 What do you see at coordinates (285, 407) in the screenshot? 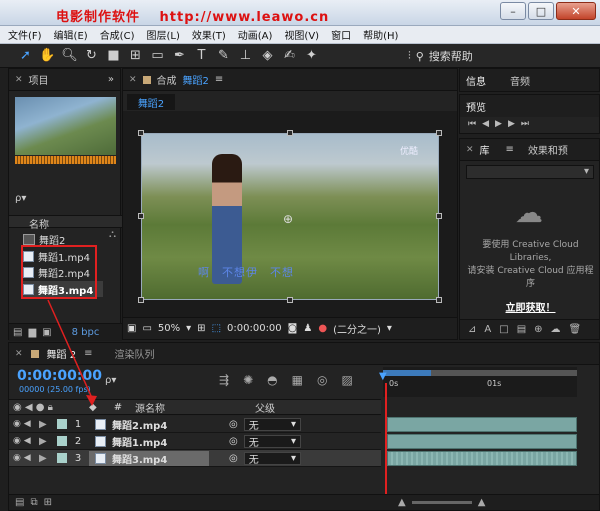
I see `column-parent: 父级` at bounding box center [285, 407].